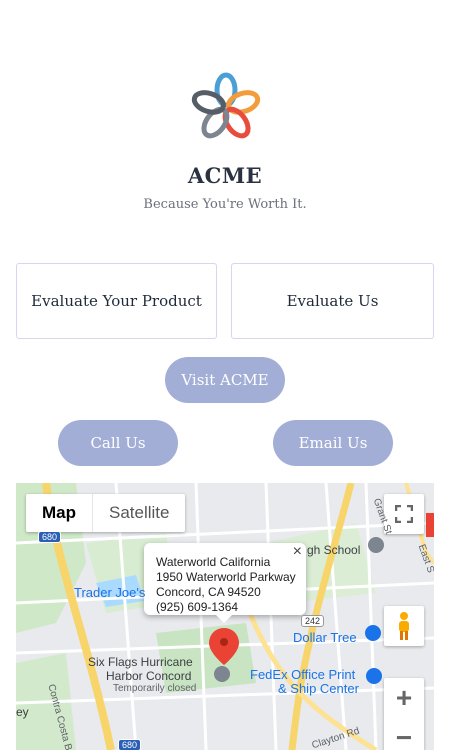 The height and width of the screenshot is (750, 450). What do you see at coordinates (297, 552) in the screenshot?
I see `close-icon: ×` at bounding box center [297, 552].